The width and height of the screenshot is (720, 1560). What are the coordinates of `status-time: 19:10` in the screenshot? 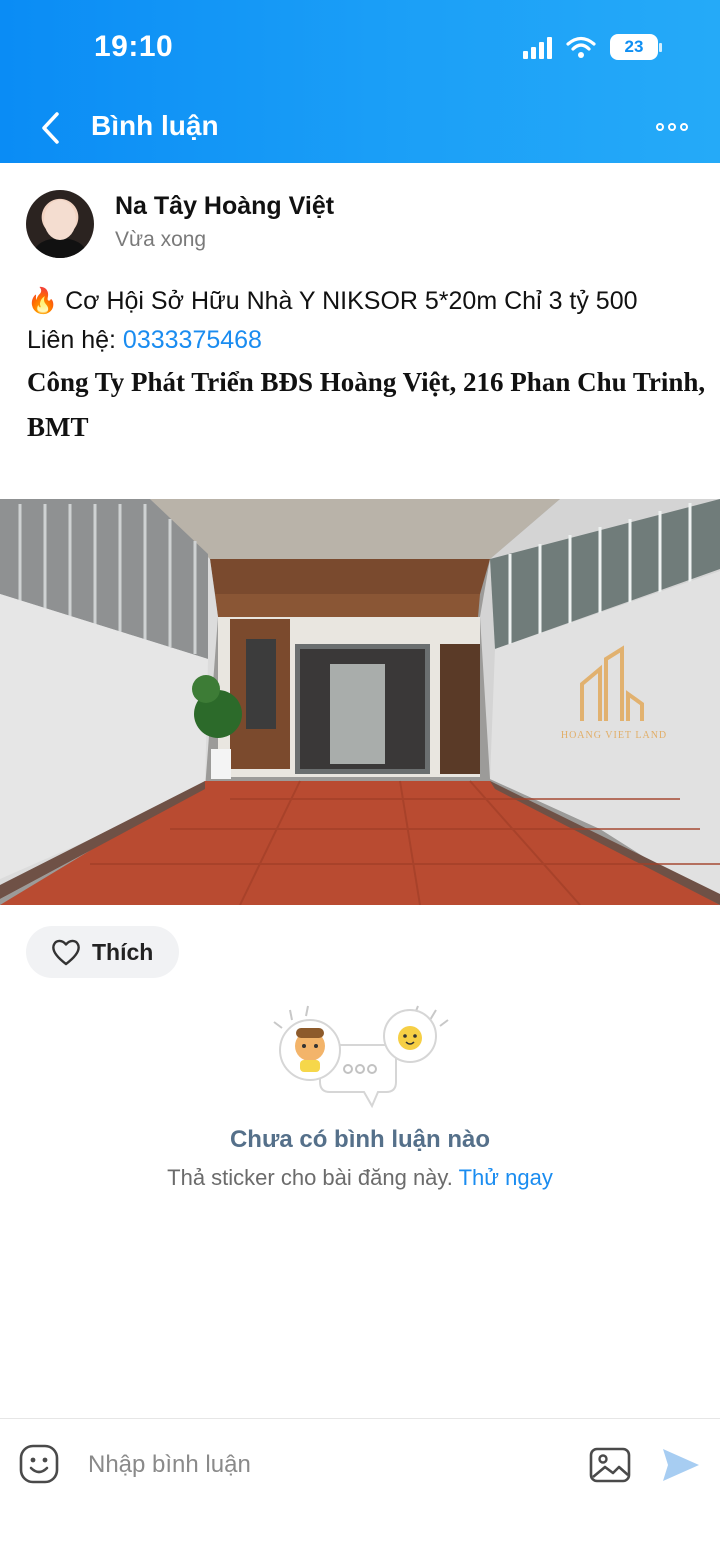 It's located at (134, 46).